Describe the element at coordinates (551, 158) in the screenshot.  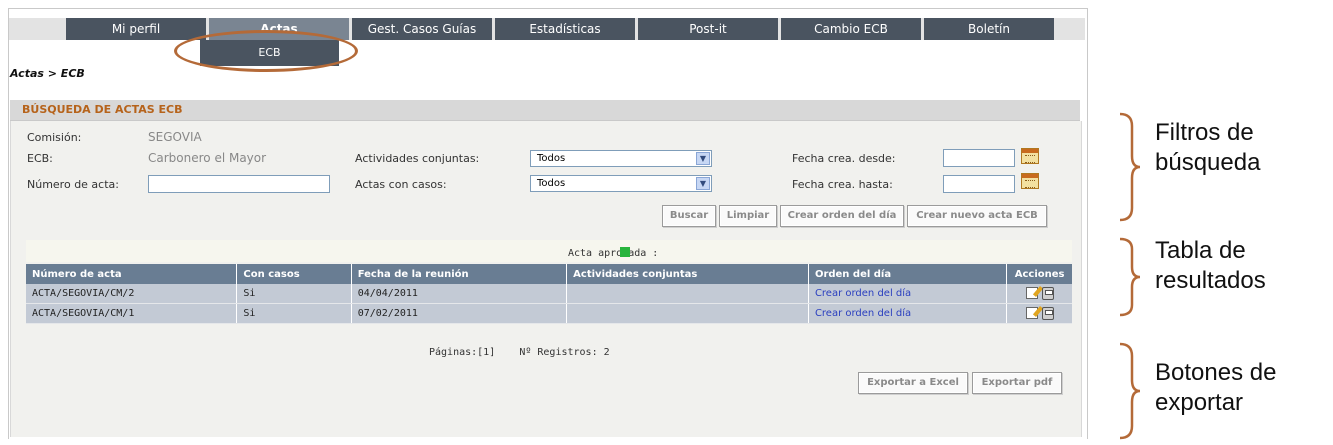
I see `actividades-conjuntas-selected: Todos` at that location.